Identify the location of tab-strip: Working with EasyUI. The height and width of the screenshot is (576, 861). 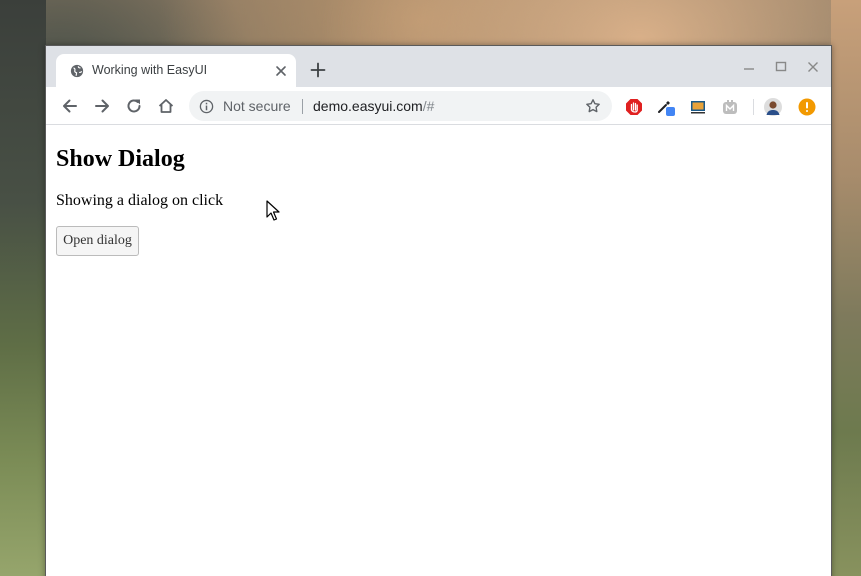
(438, 66).